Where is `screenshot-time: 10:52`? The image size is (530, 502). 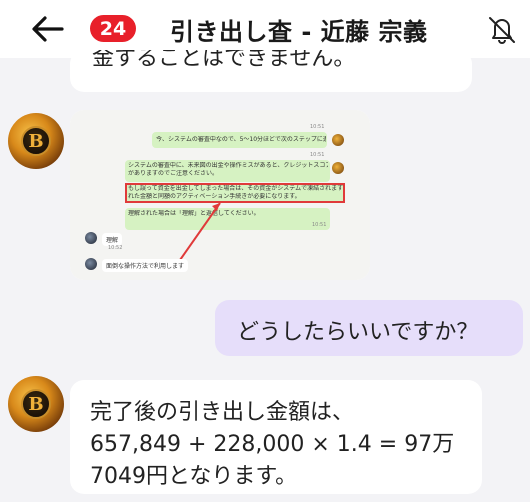 screenshot-time: 10:52 is located at coordinates (115, 248).